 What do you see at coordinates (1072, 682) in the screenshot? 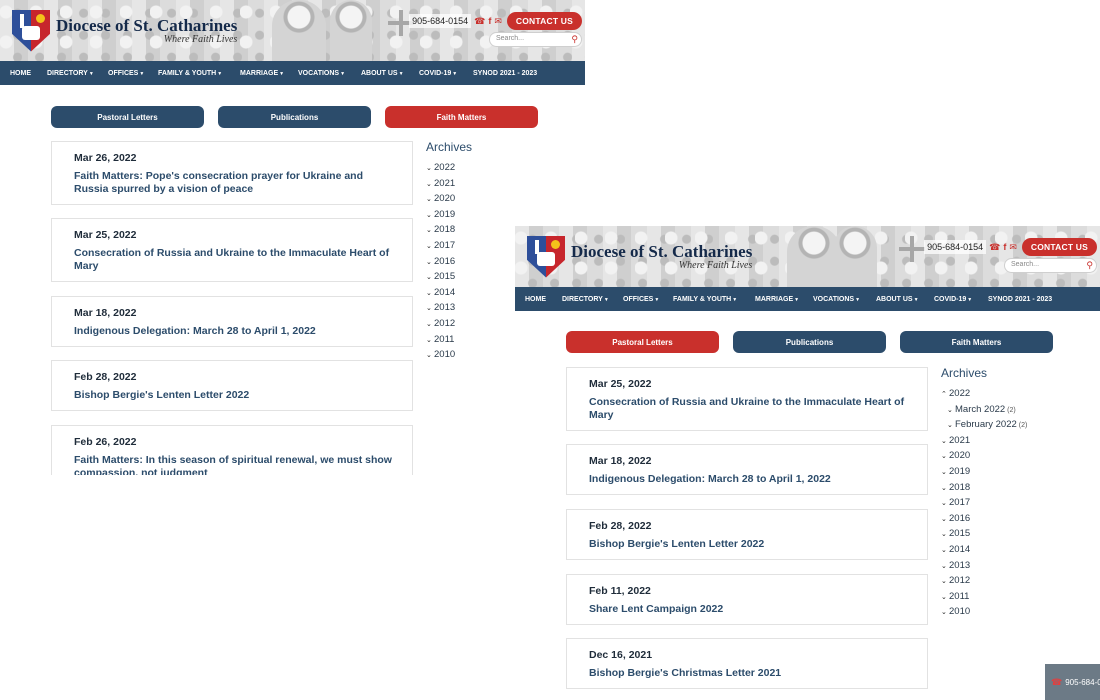
I see `floating-phone-button: ☎ 905-684-0154` at bounding box center [1072, 682].